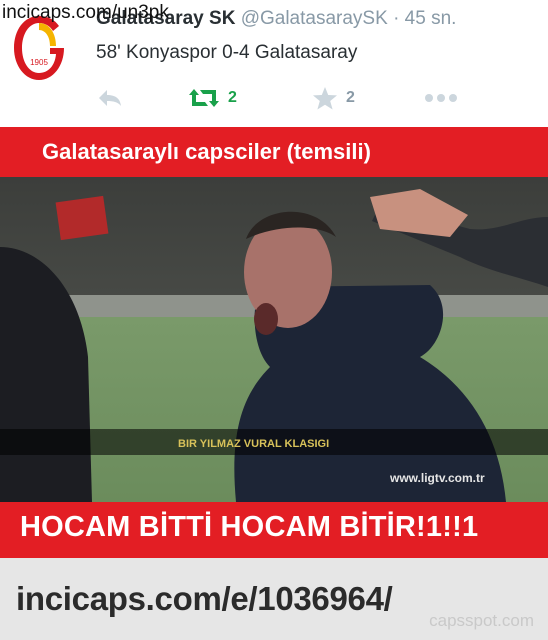  I want to click on footer-url: incicaps.com/e/1036964/, so click(204, 599).